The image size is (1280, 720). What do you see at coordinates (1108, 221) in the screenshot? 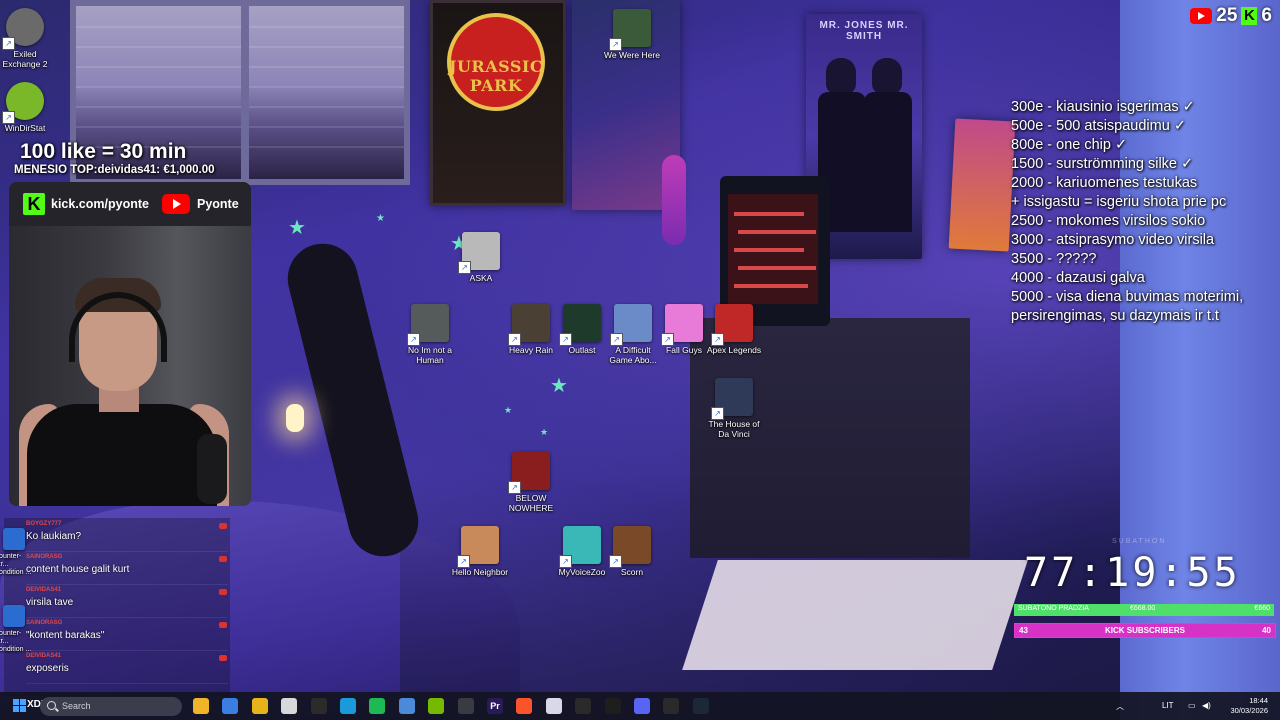
I see `goal-item: 2500 - mokomes virsilos sokio` at bounding box center [1108, 221].